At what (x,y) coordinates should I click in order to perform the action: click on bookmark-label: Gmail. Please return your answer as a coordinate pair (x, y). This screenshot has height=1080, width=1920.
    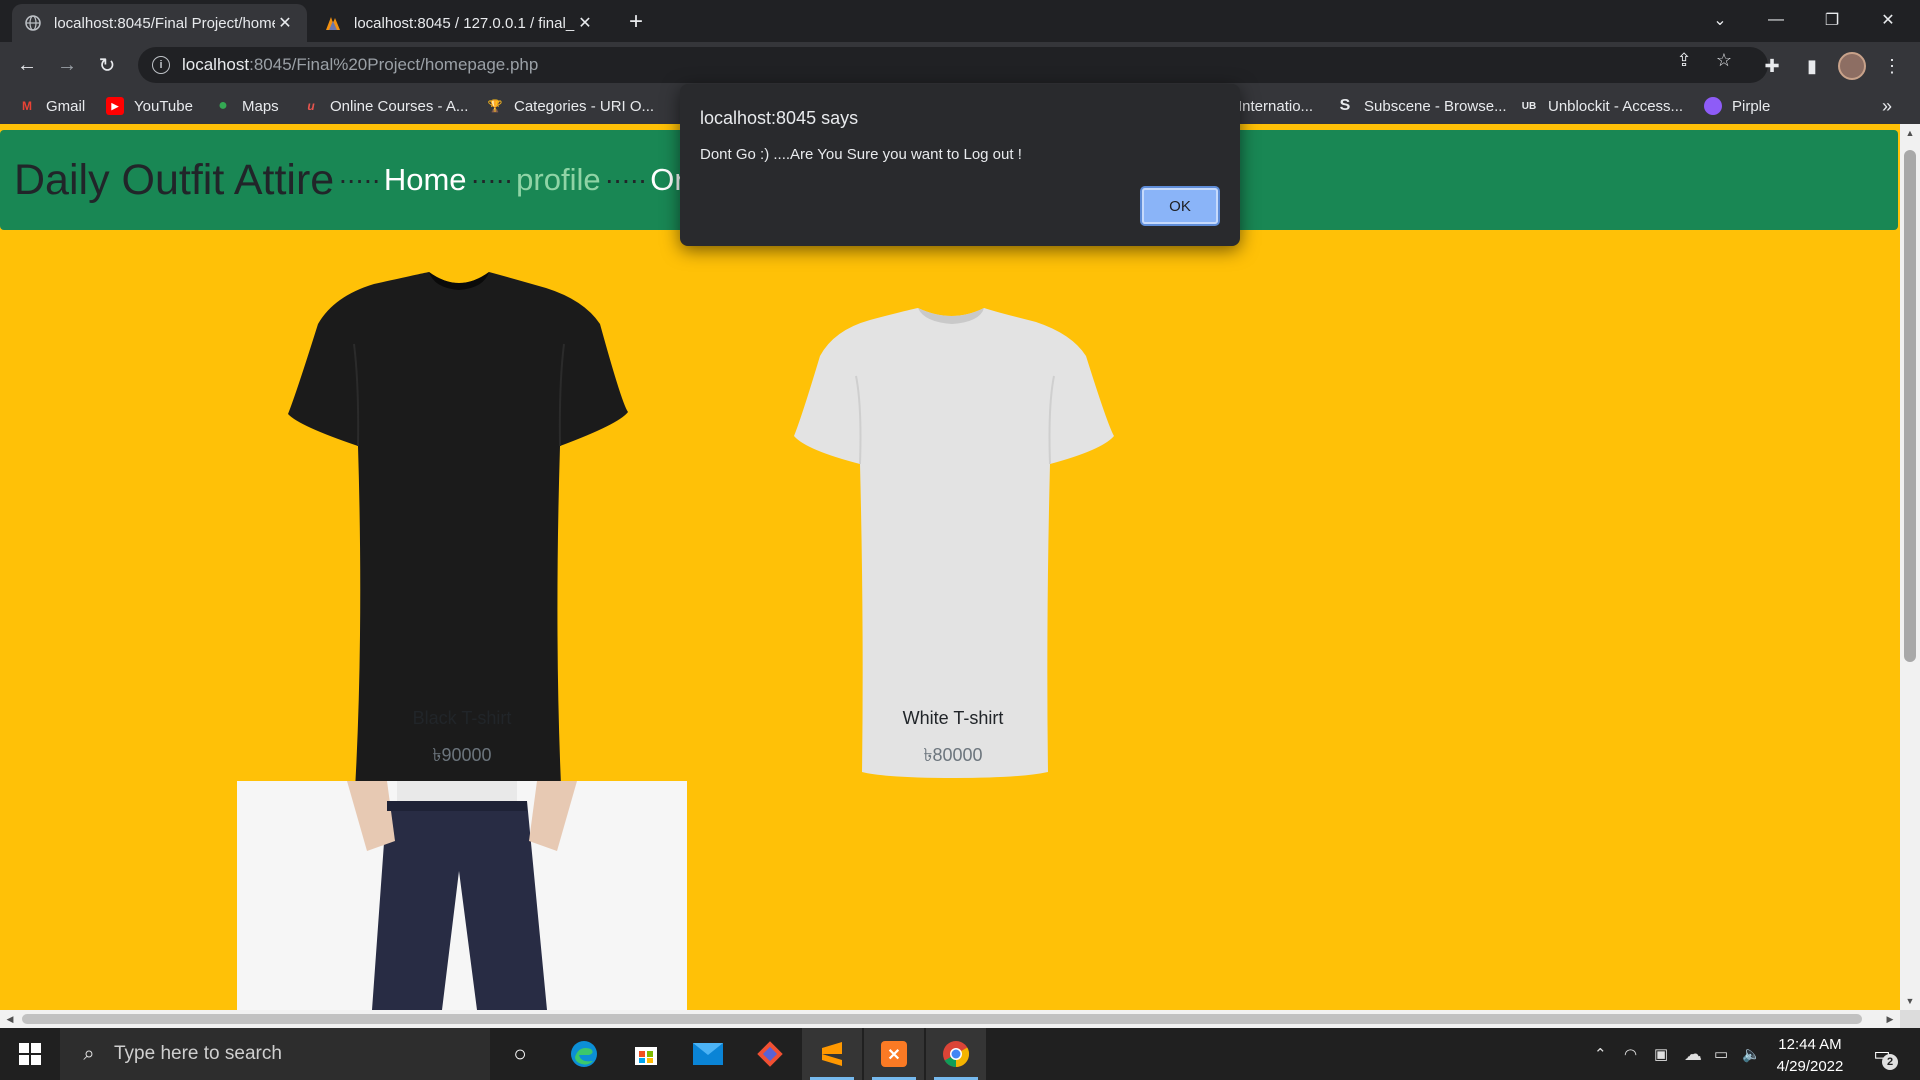
    Looking at the image, I should click on (66, 106).